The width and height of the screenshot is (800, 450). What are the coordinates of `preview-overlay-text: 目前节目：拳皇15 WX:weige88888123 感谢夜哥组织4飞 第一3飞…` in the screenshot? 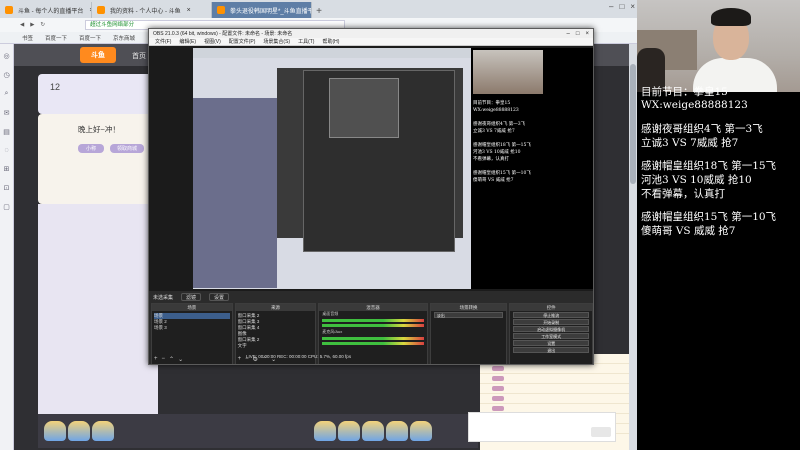 It's located at (502, 142).